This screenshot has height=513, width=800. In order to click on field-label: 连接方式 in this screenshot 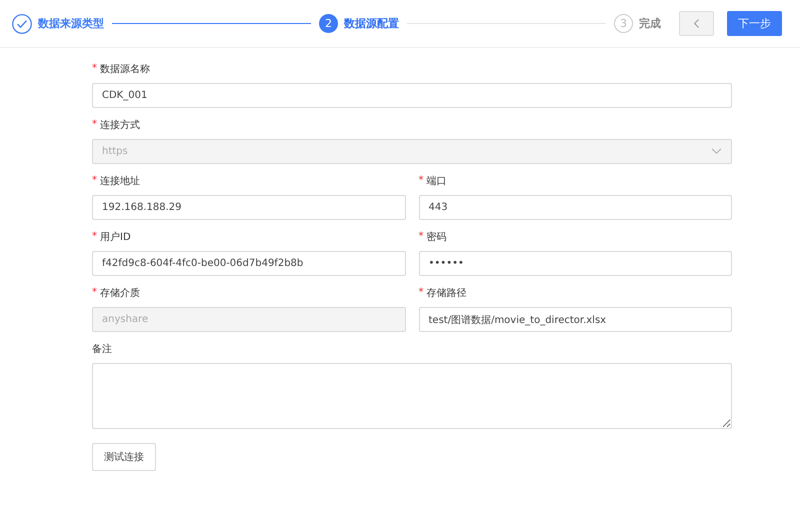, I will do `click(120, 125)`.